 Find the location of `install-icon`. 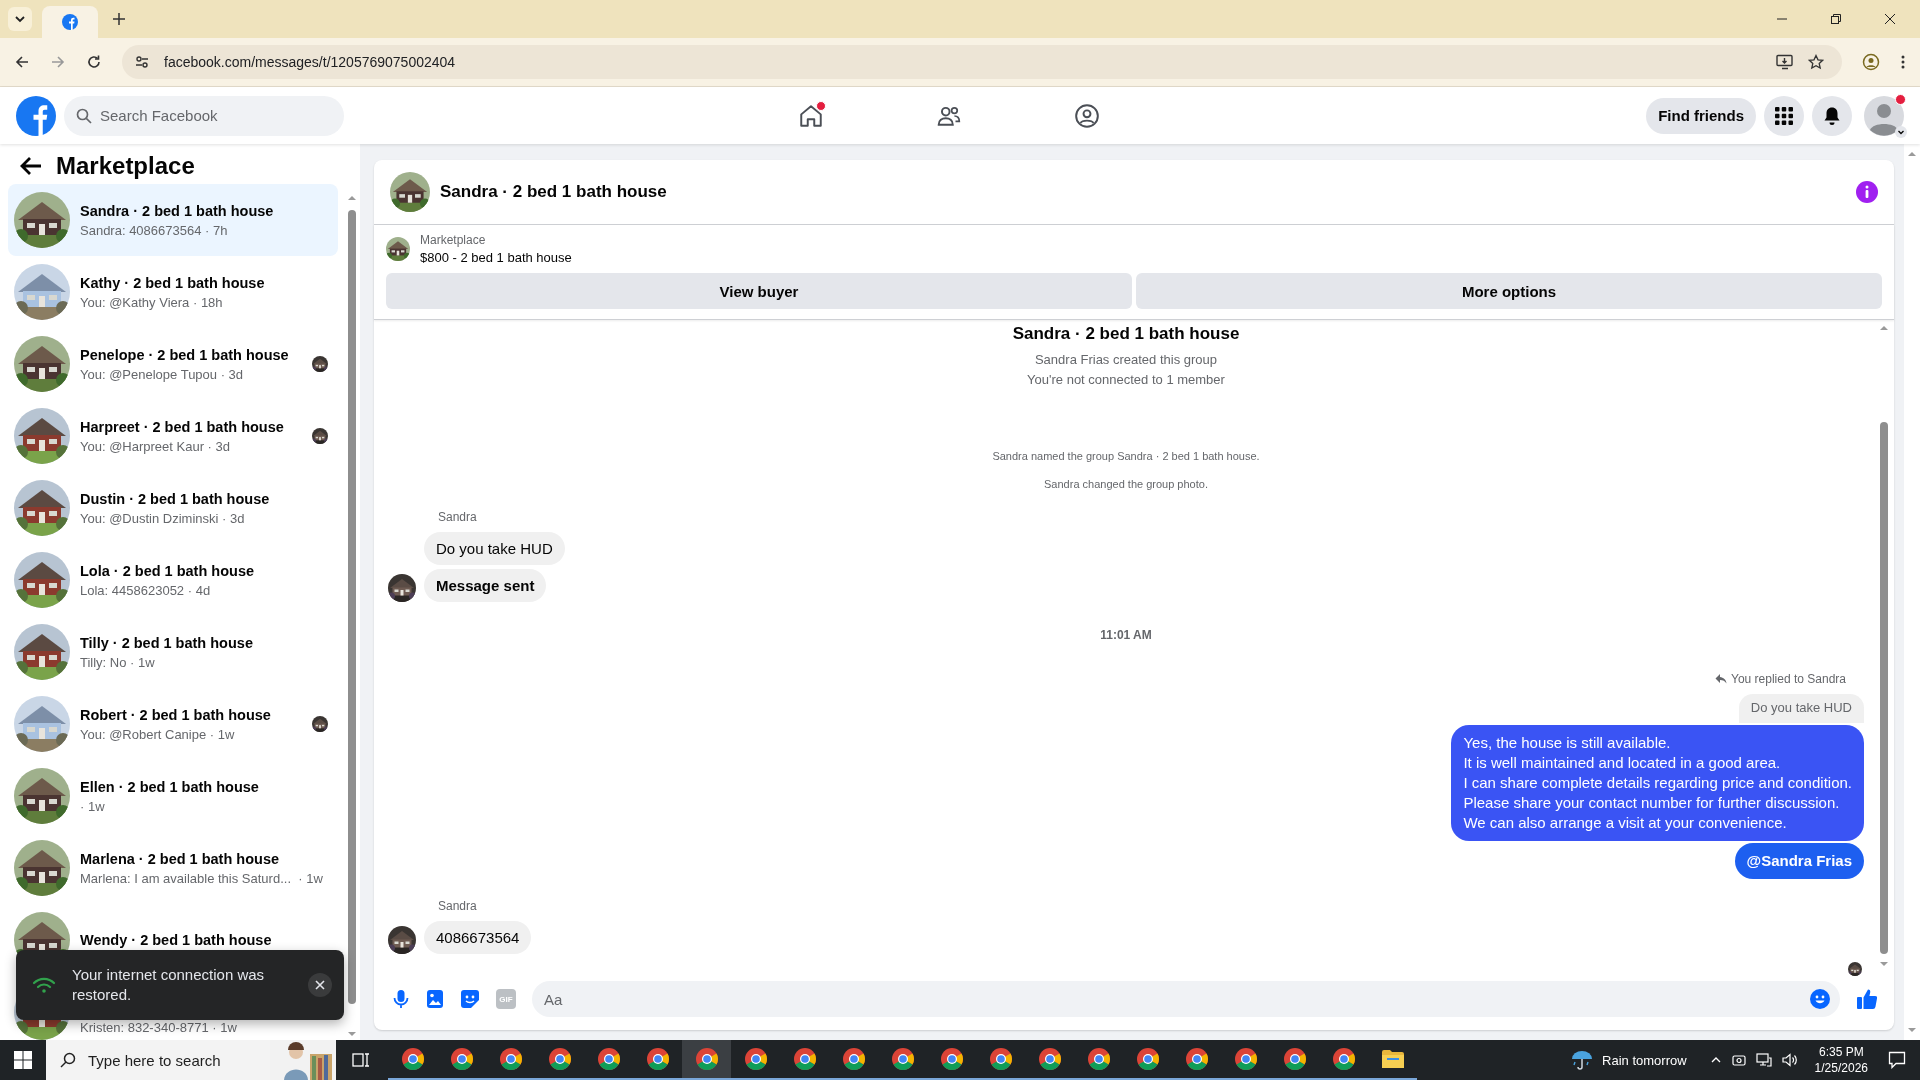

install-icon is located at coordinates (1785, 62).